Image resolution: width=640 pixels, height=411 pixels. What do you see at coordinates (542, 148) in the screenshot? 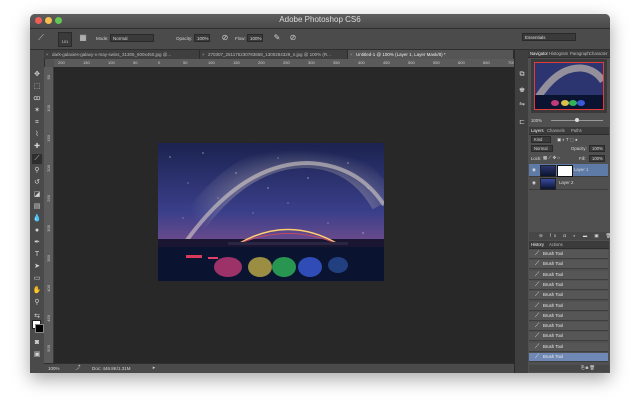
I see `blend-mode-select: Normal` at bounding box center [542, 148].